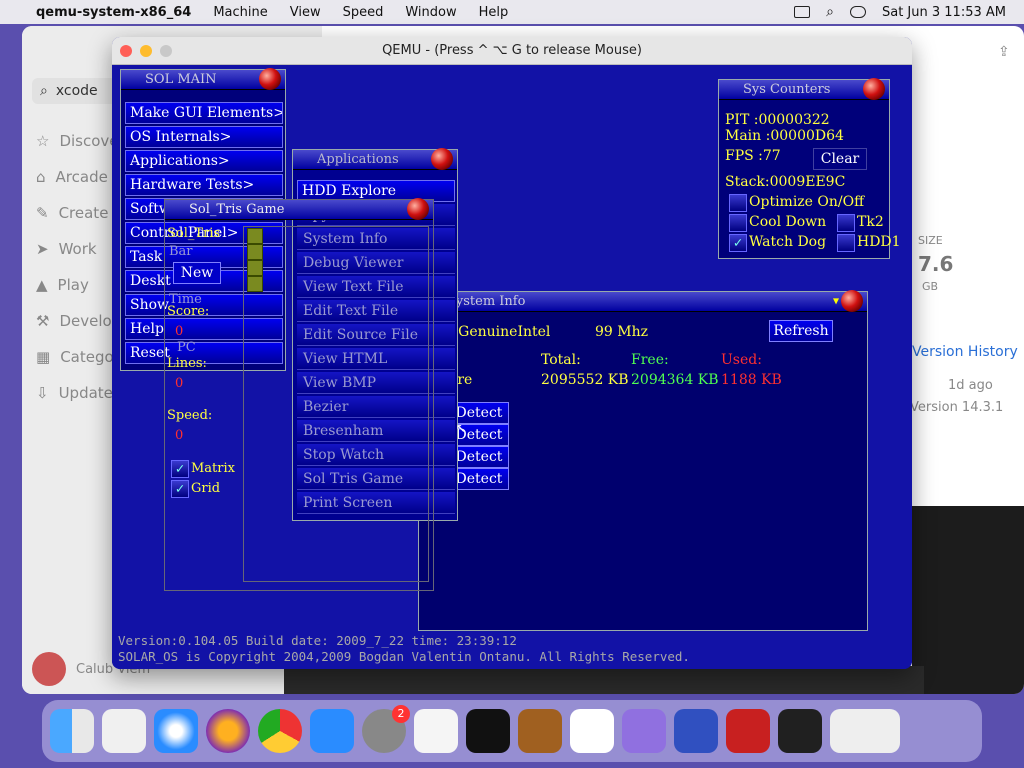  What do you see at coordinates (865, 731) in the screenshot?
I see `downloads-stack-icon` at bounding box center [865, 731].